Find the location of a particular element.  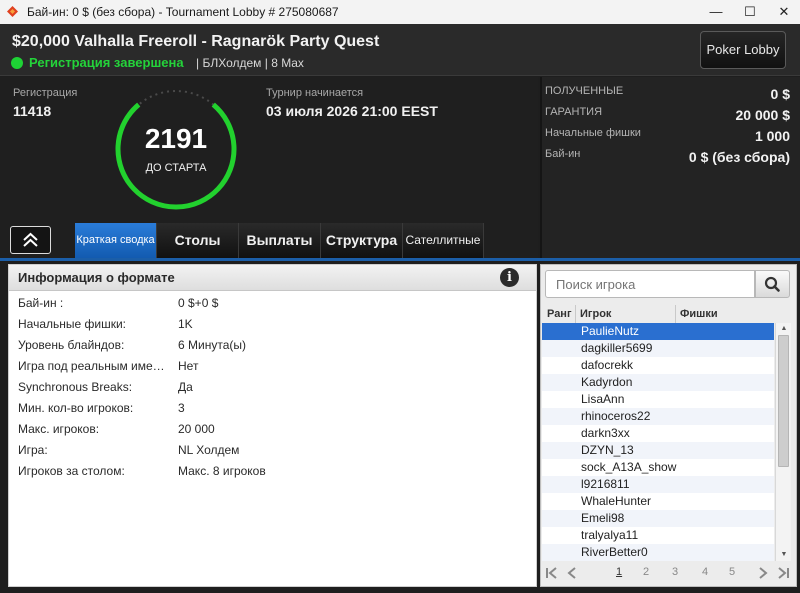

format-row: Мин. кол-во игроков: 3 is located at coordinates (272, 408).